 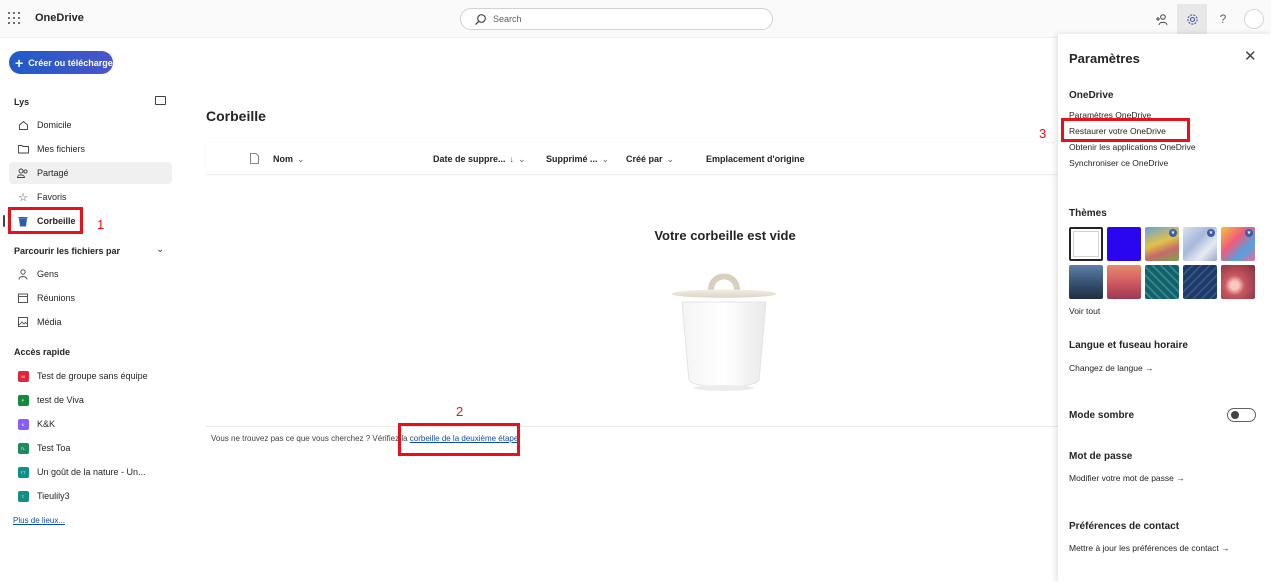 What do you see at coordinates (52, 197) in the screenshot?
I see `sidebar-item-label: Favoris` at bounding box center [52, 197].